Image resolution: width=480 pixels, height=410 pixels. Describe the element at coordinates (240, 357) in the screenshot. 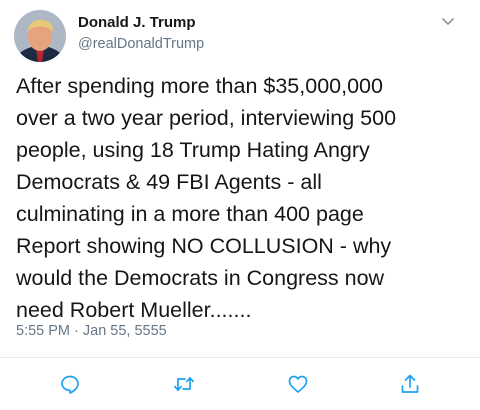

I see `divider` at that location.